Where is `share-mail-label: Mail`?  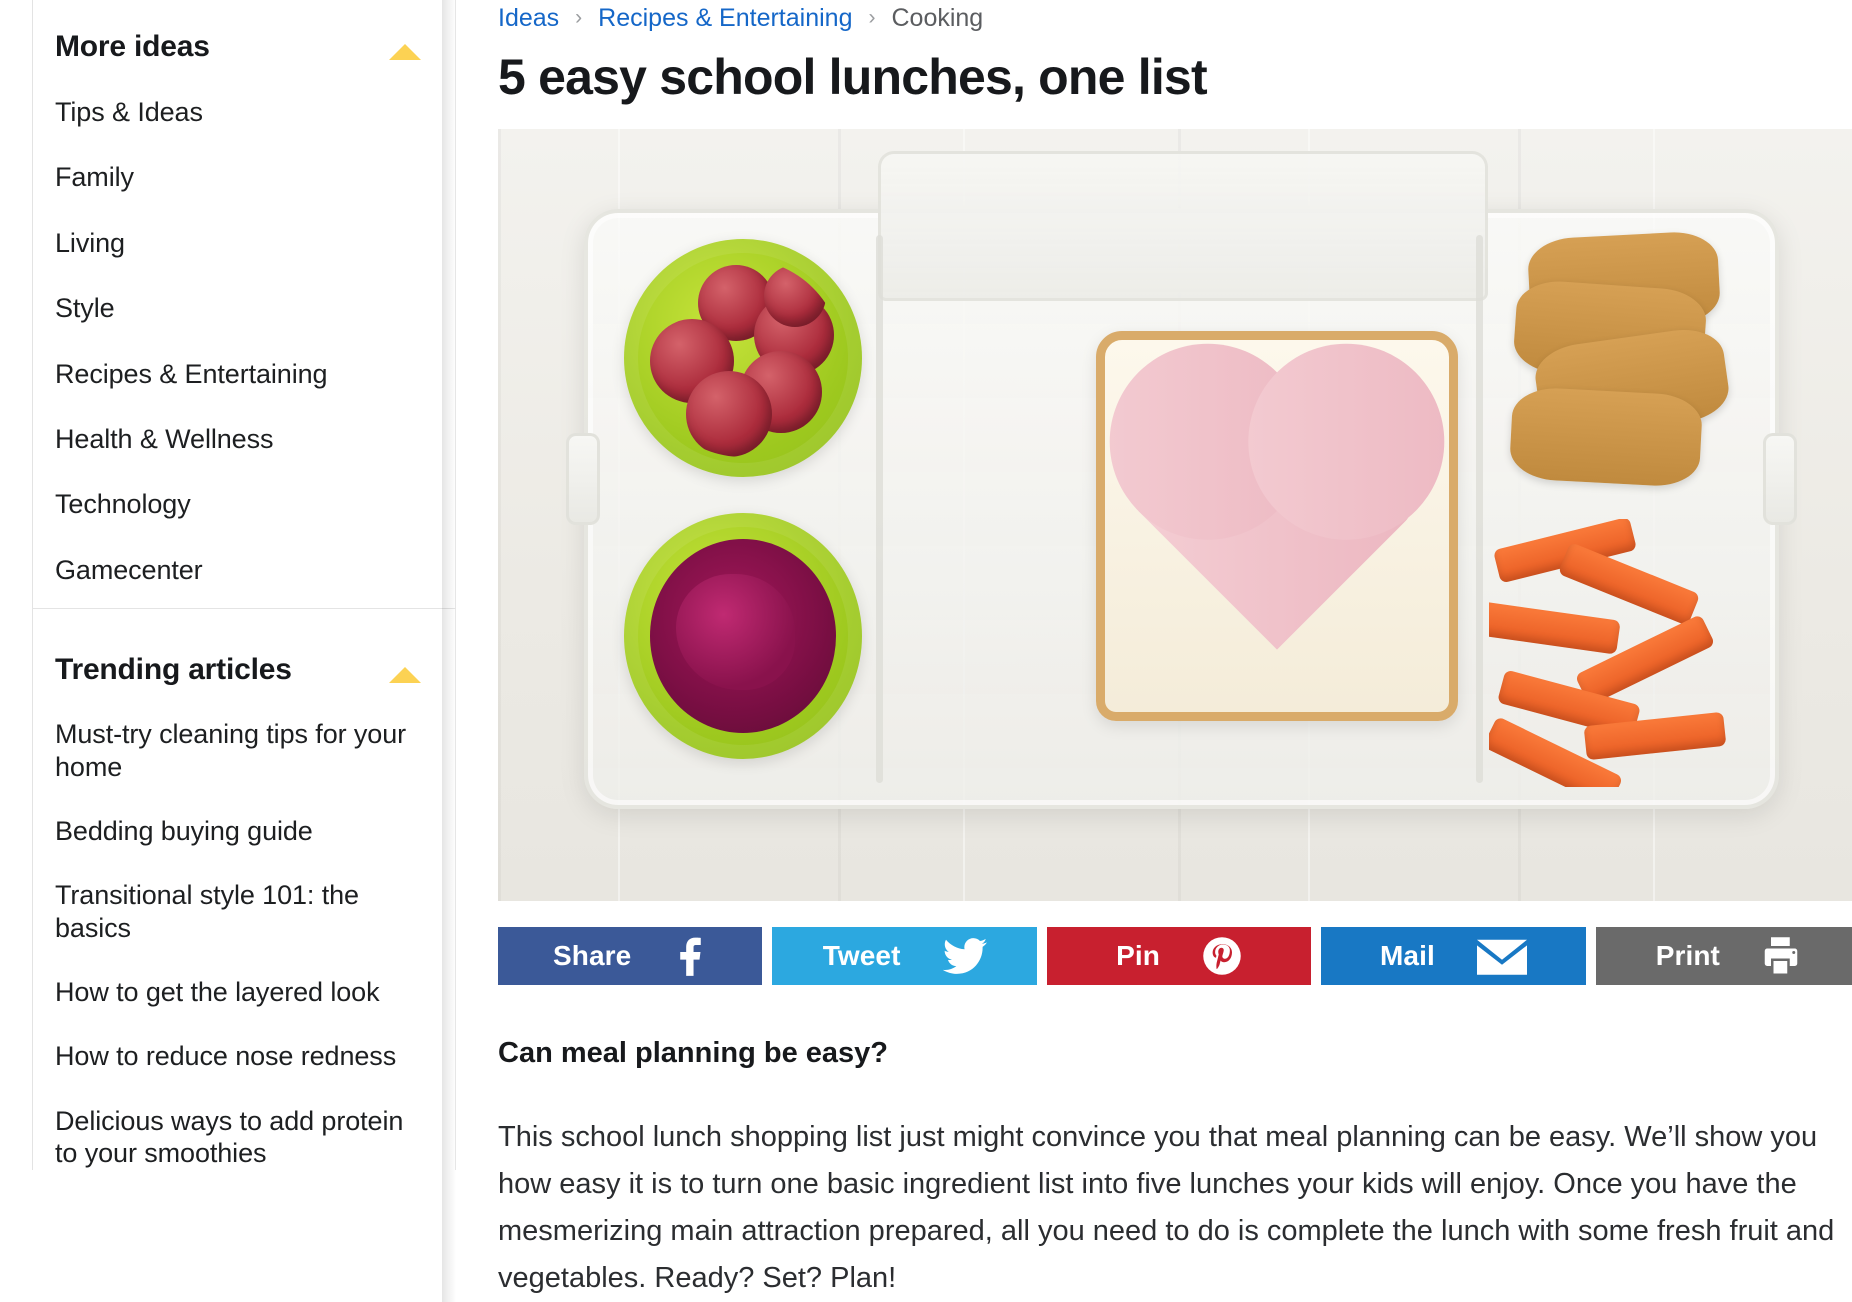
share-mail-label: Mail is located at coordinates (1407, 955).